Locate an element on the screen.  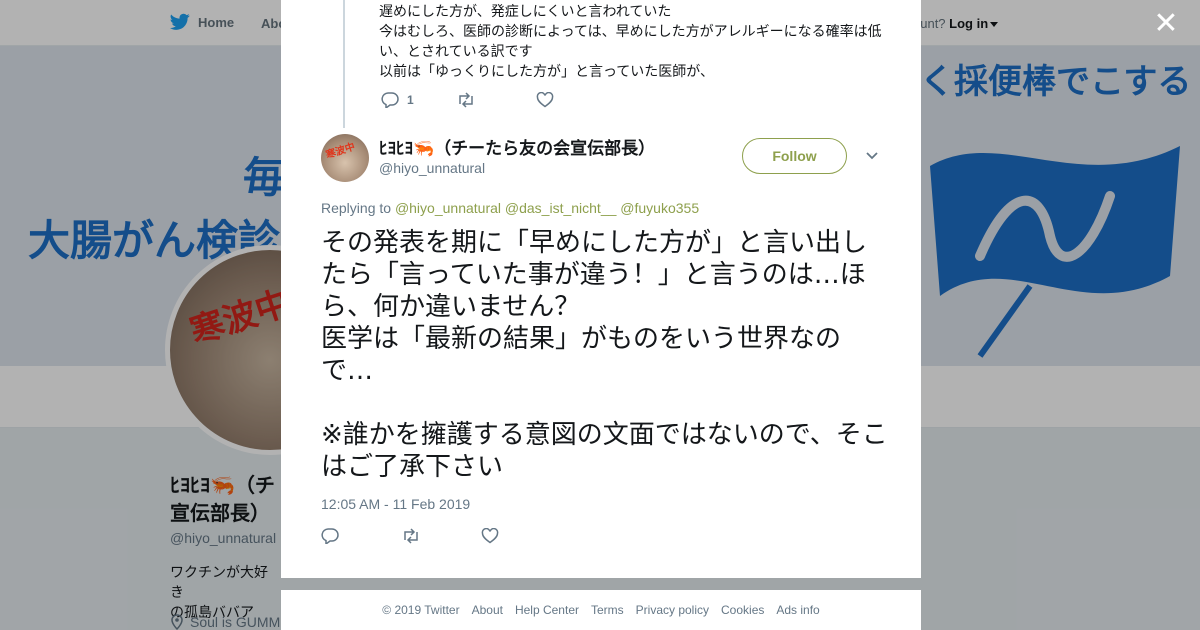
replying-to-label: Replying to is located at coordinates (356, 208).